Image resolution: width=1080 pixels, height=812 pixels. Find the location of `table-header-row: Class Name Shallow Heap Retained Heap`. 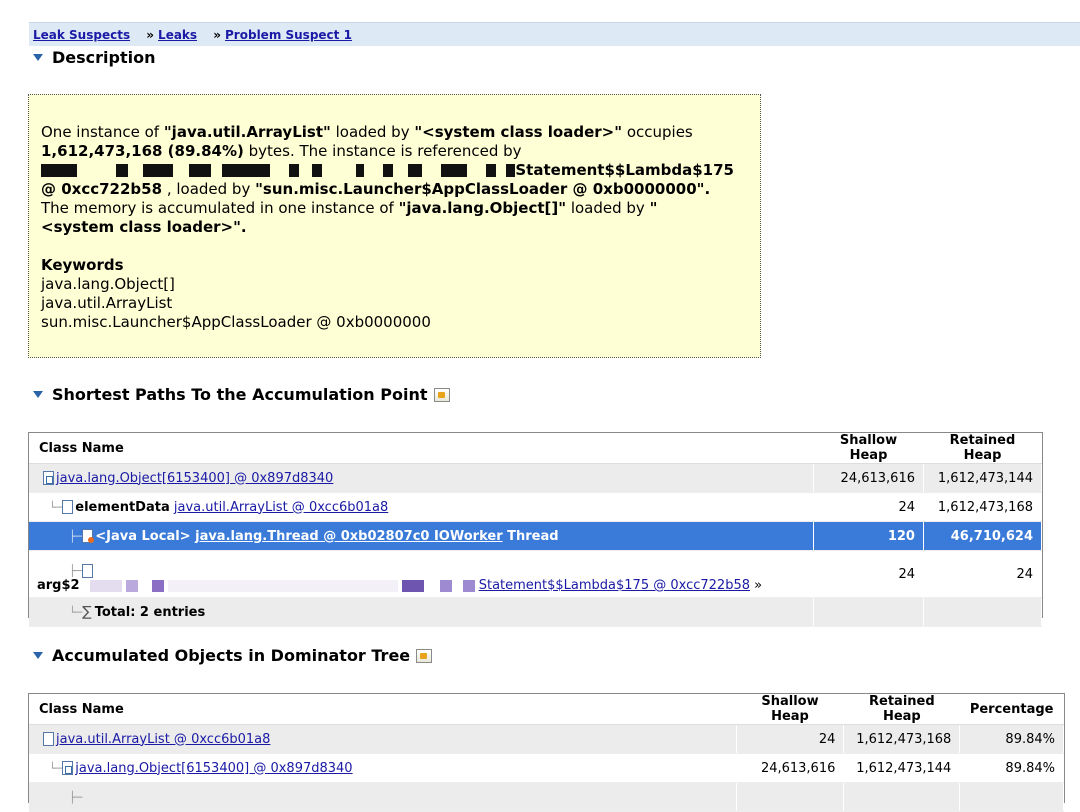

table-header-row: Class Name Shallow Heap Retained Heap is located at coordinates (535, 448).